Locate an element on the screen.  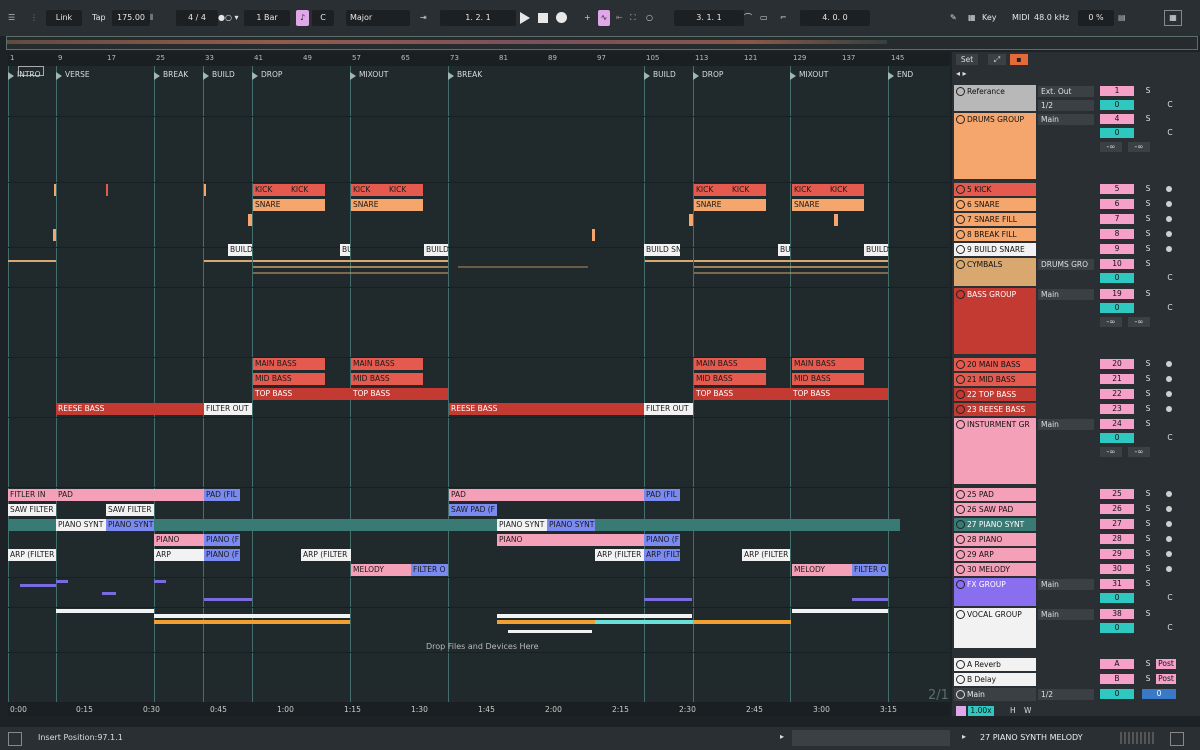
zoom-field: 1.00x is located at coordinates (981, 711).